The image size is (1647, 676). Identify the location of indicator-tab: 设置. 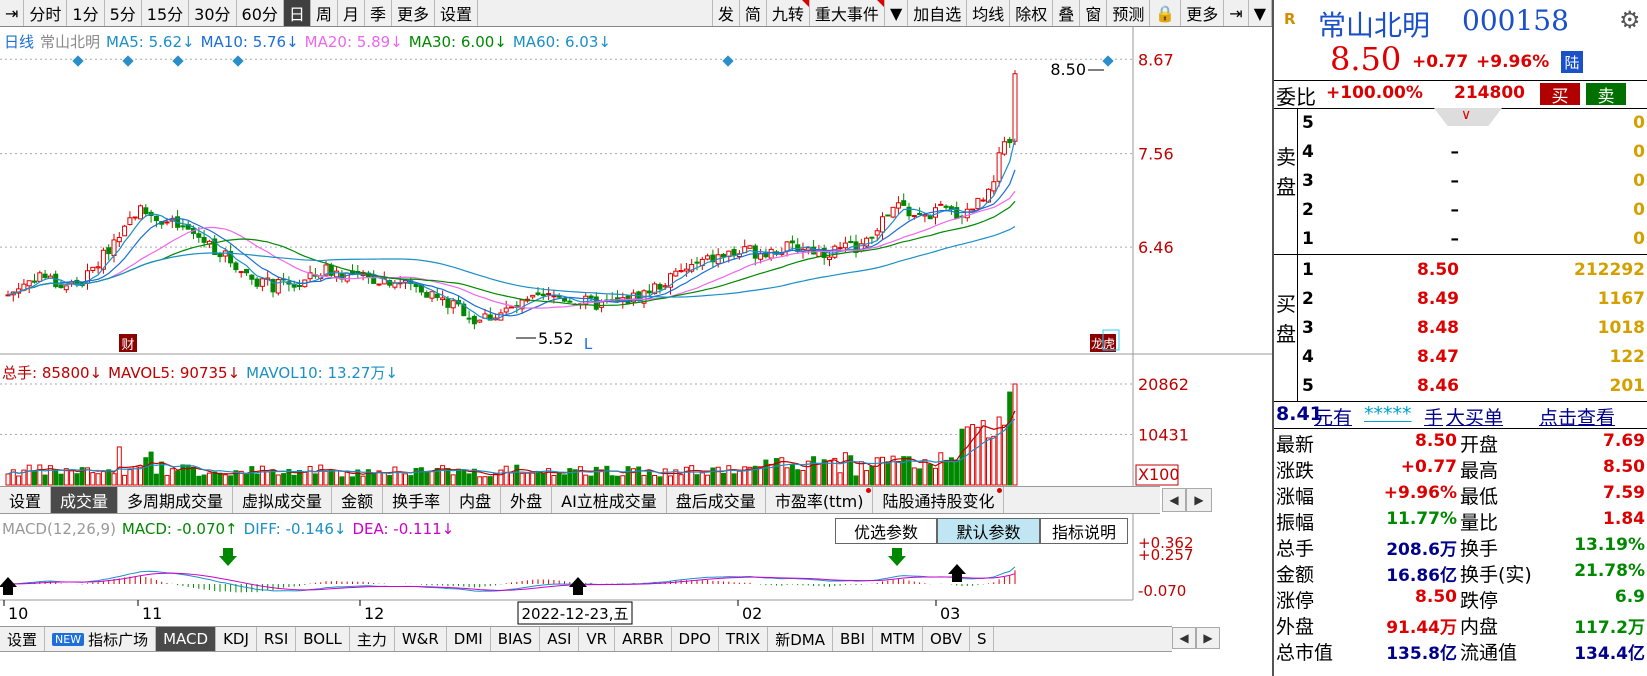
(23, 639).